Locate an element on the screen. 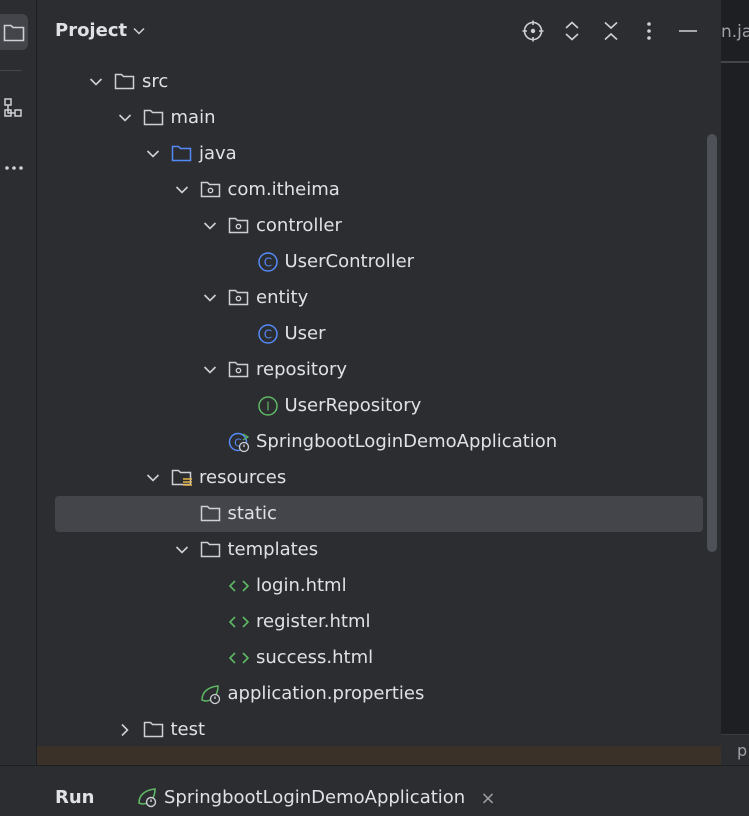 Image resolution: width=749 pixels, height=816 pixels. editor-tab-divider is located at coordinates (735, 62).